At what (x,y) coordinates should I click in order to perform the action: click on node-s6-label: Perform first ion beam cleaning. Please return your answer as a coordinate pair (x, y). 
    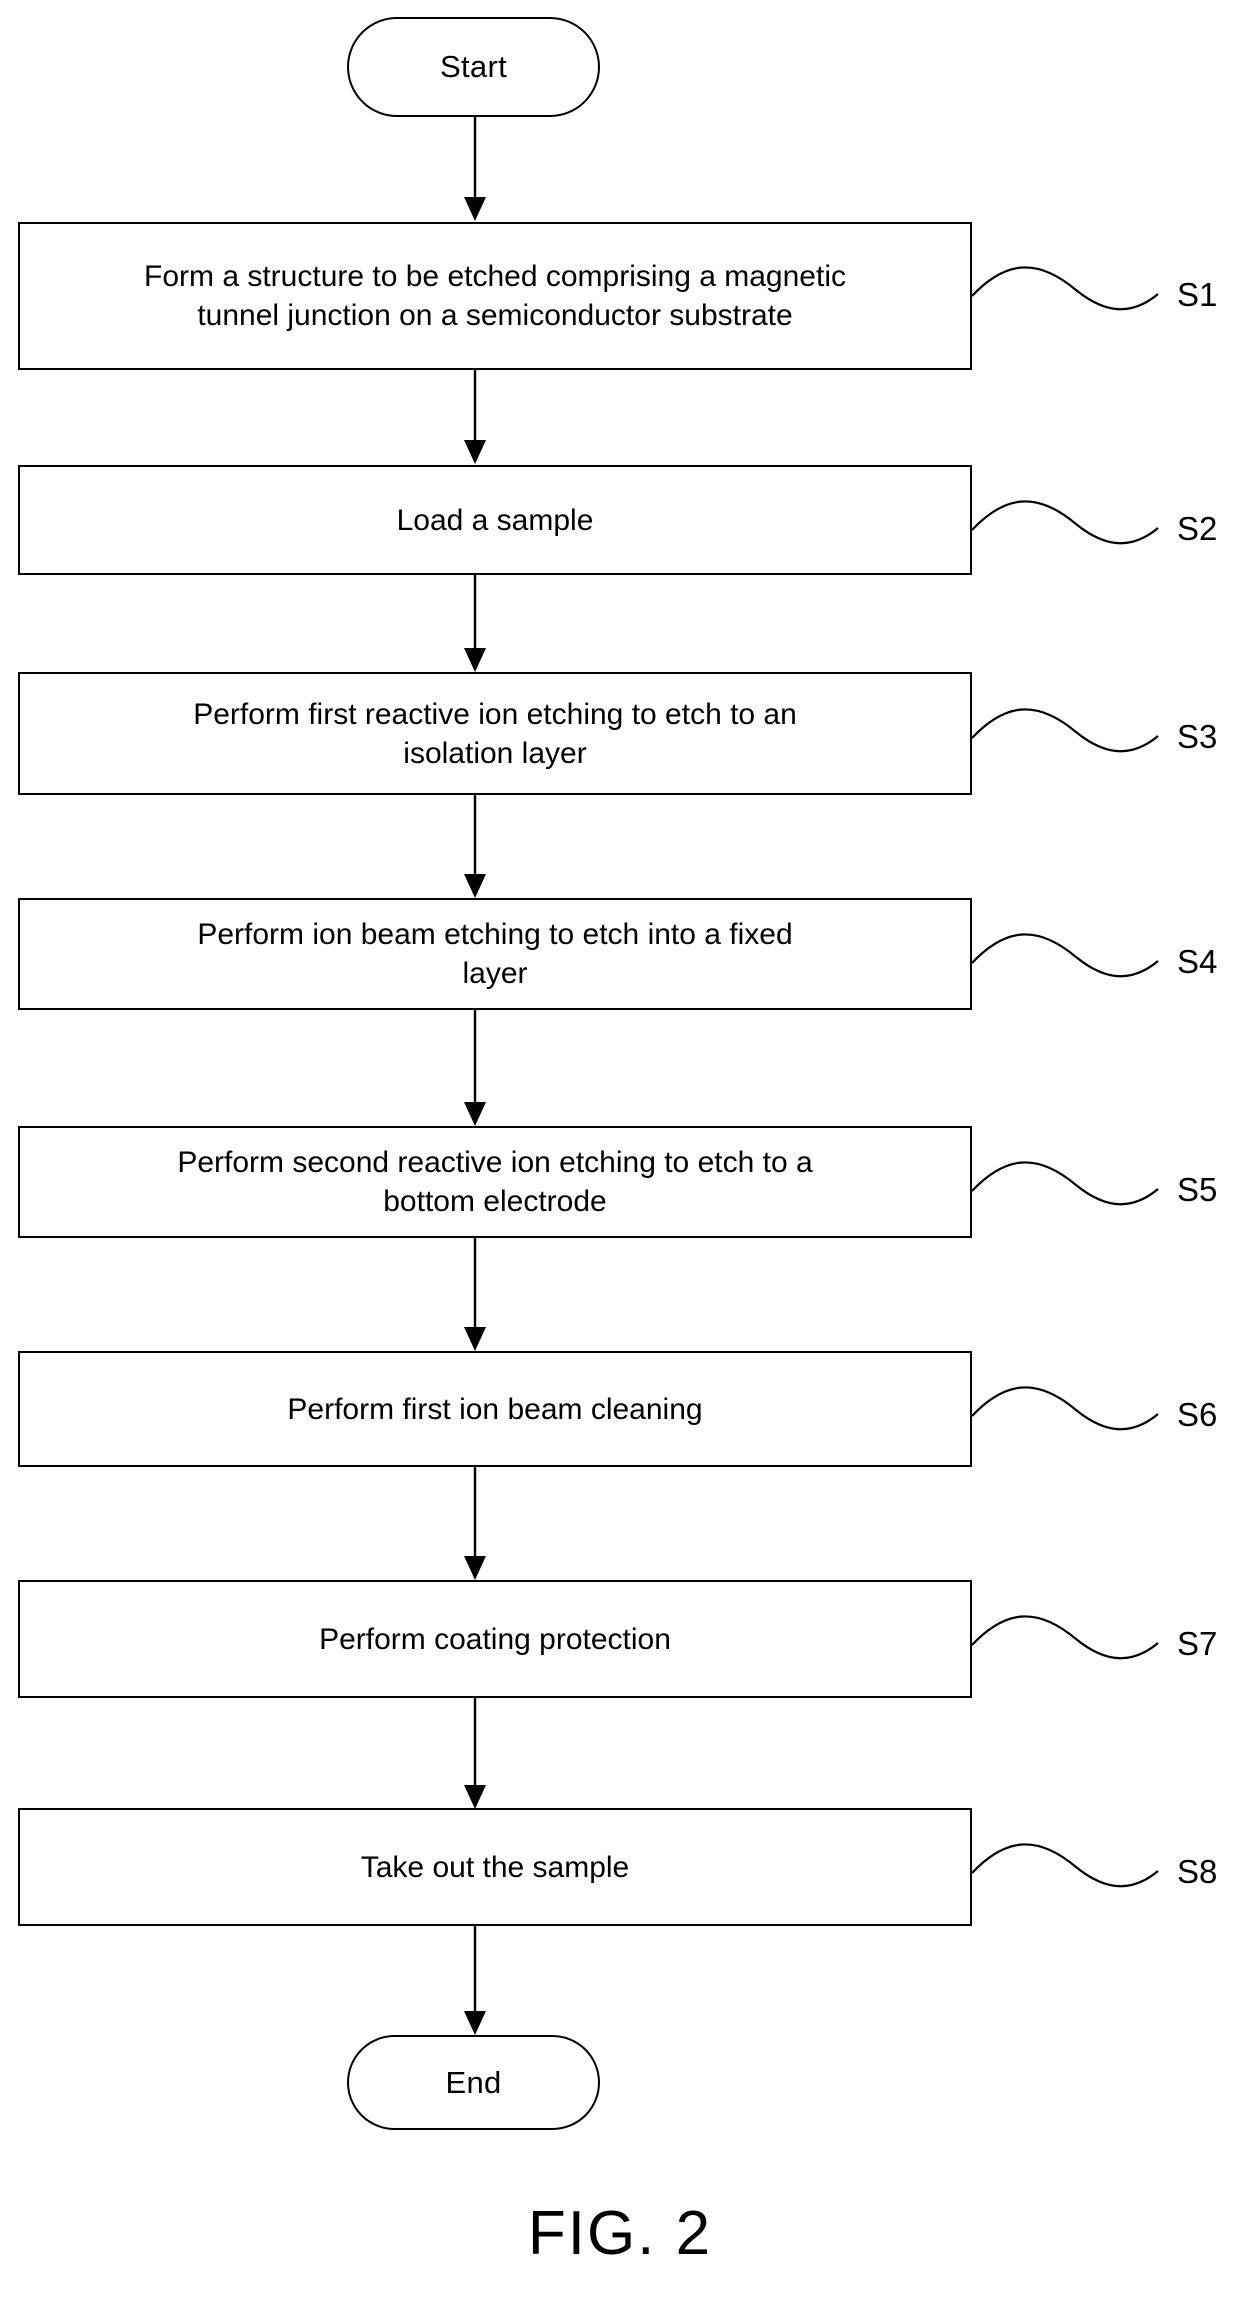
    Looking at the image, I should click on (495, 1409).